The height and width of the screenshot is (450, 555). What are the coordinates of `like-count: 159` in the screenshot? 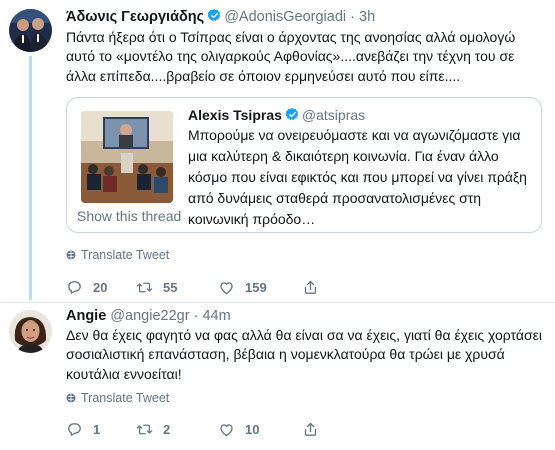 It's located at (256, 287).